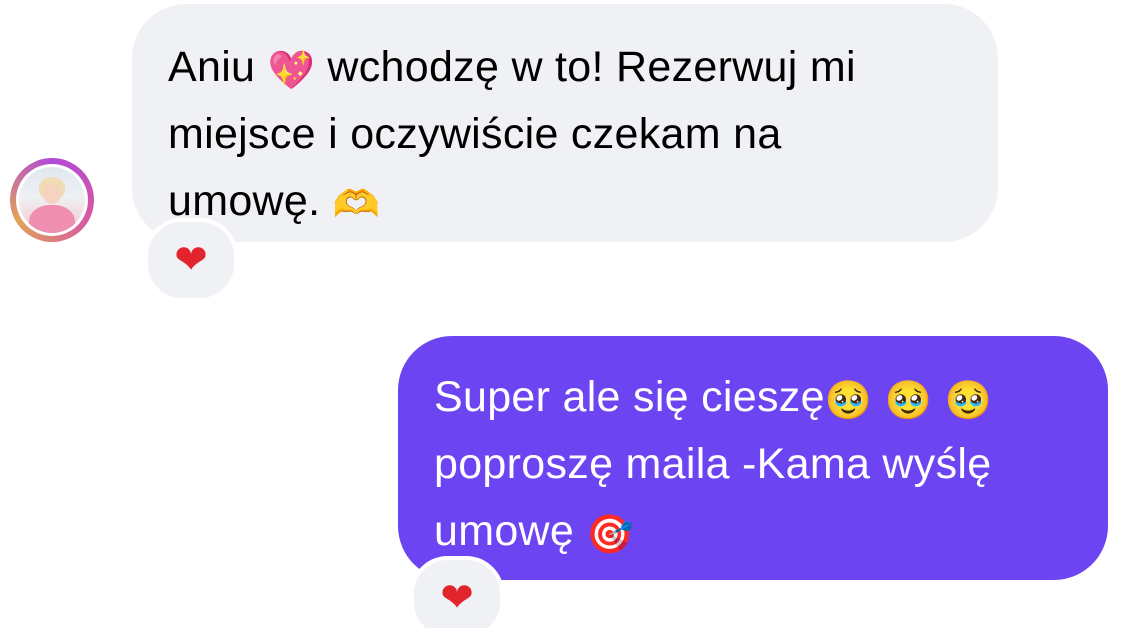 This screenshot has width=1132, height=628. Describe the element at coordinates (629, 397) in the screenshot. I see `message-text: Super ale się cieszę` at that location.